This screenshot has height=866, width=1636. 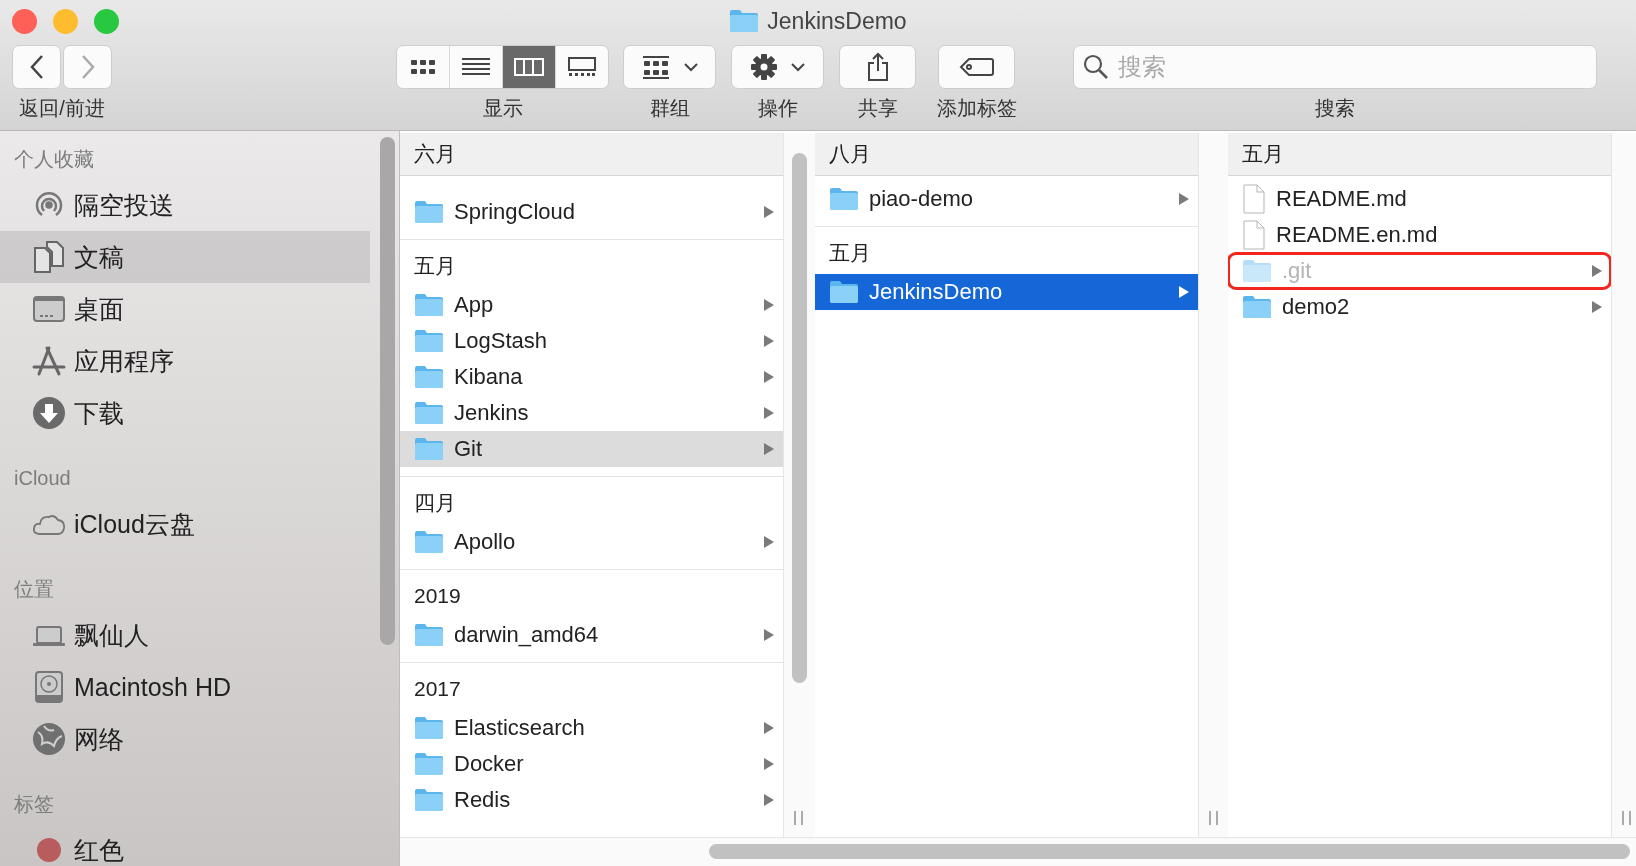 What do you see at coordinates (591, 305) in the screenshot?
I see `file-row: App` at bounding box center [591, 305].